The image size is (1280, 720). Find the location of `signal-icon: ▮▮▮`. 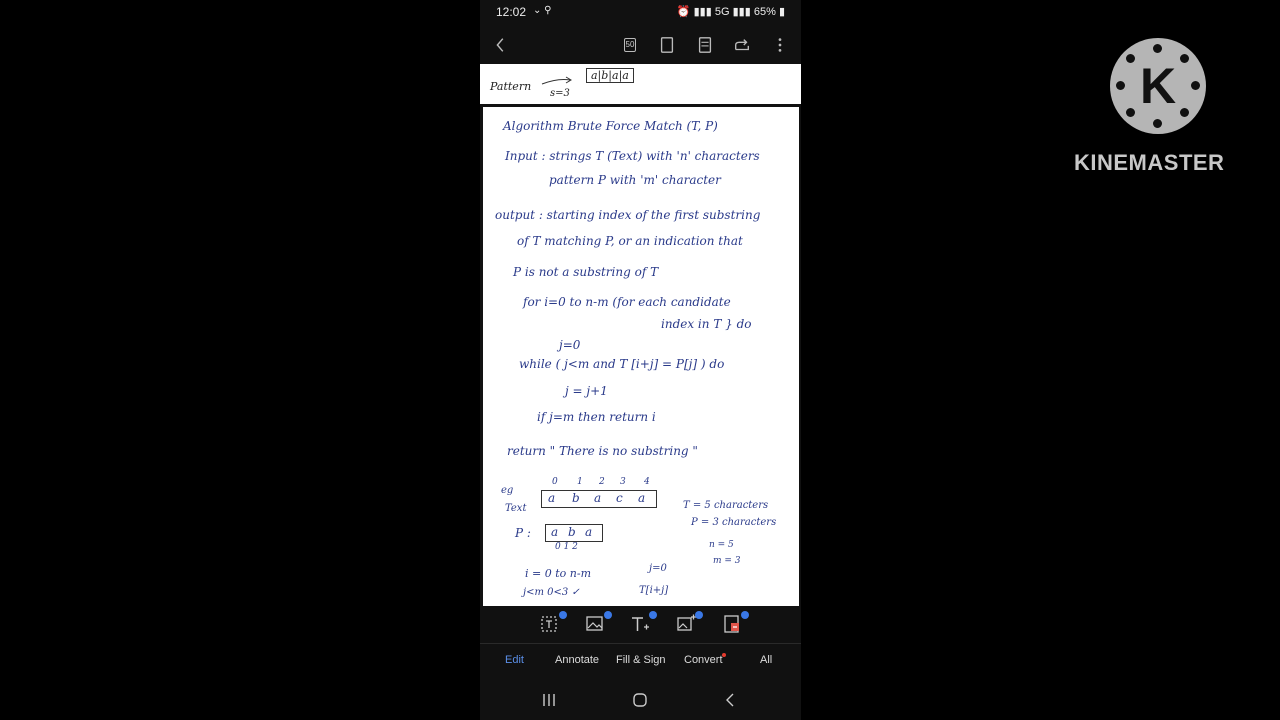

signal-icon: ▮▮▮ is located at coordinates (702, 12).